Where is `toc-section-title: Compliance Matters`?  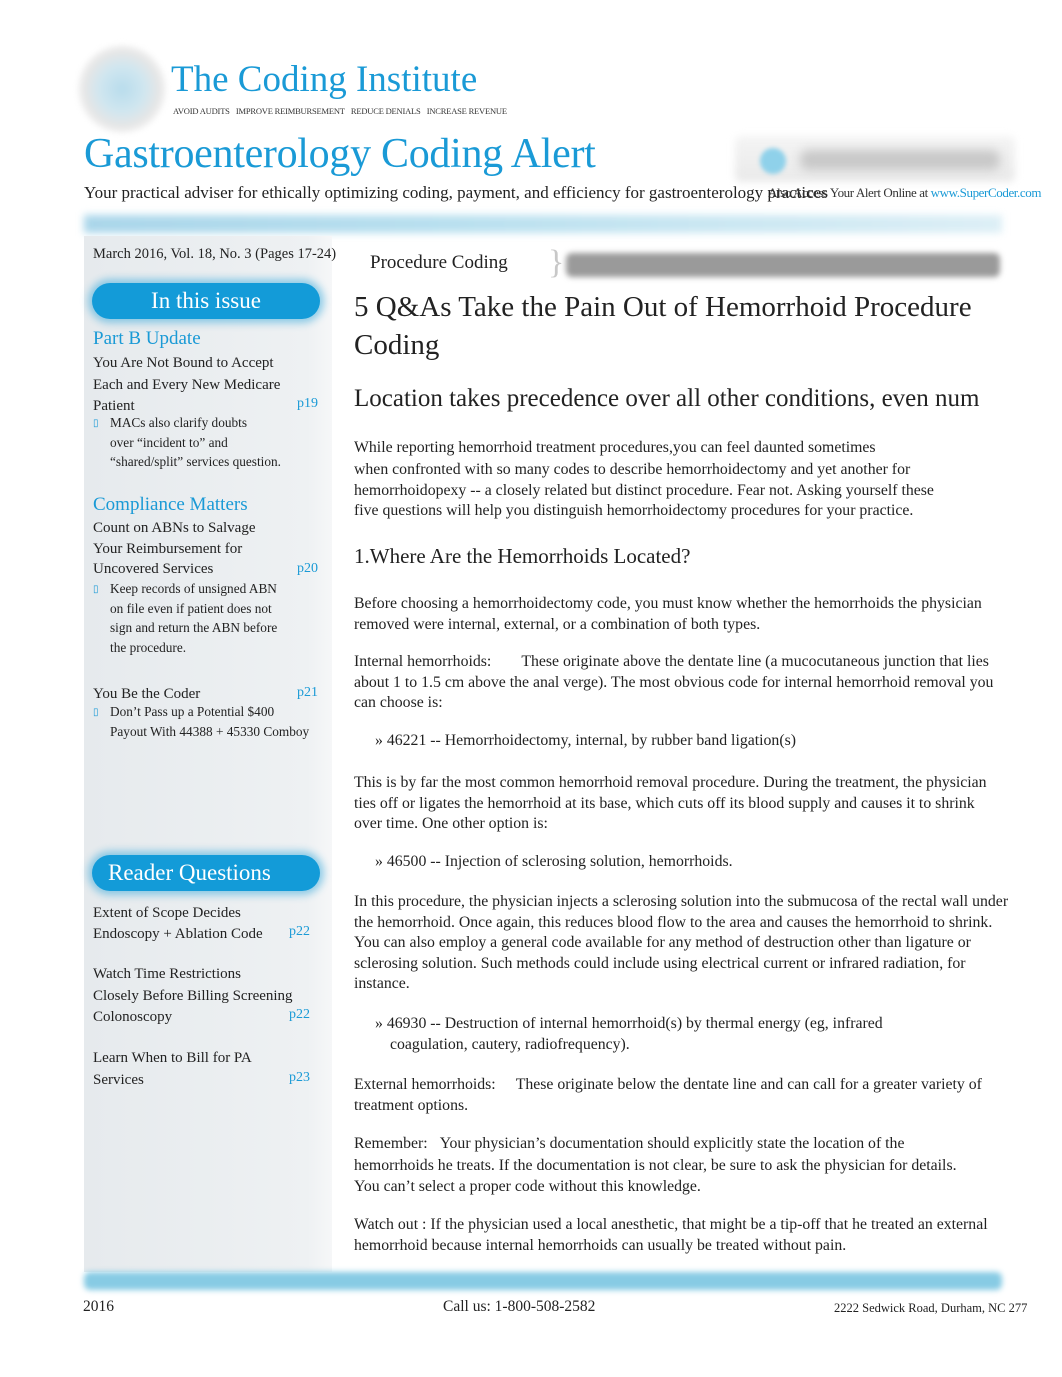 toc-section-title: Compliance Matters is located at coordinates (170, 504).